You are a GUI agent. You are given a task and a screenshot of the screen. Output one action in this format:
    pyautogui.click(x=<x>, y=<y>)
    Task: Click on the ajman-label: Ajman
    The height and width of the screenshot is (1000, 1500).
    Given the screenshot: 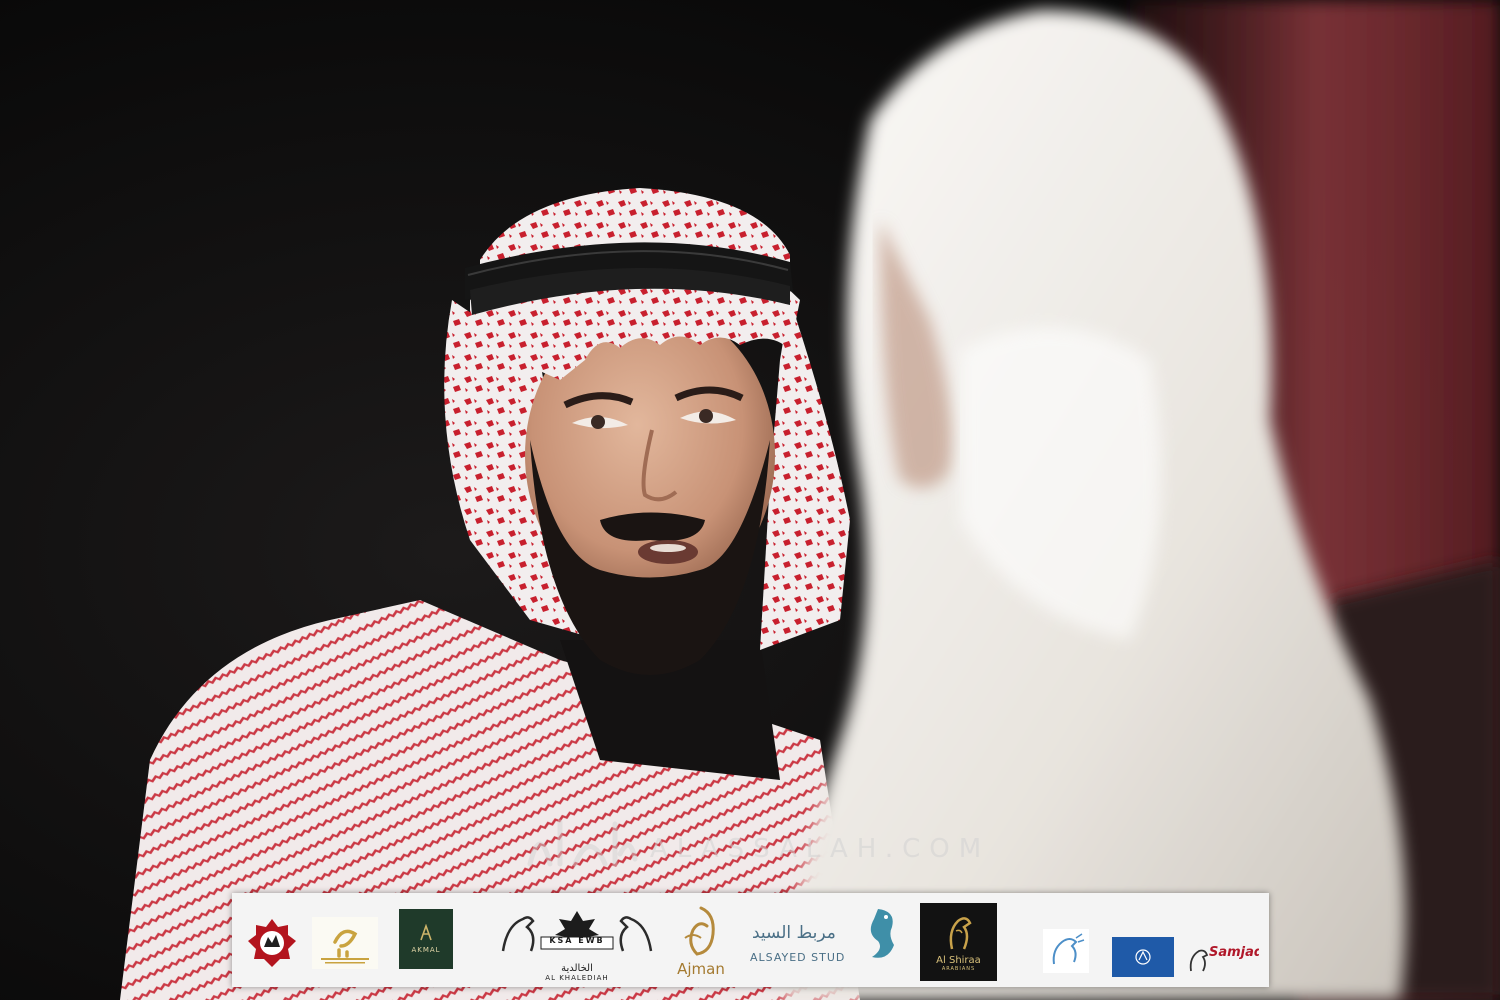 What is the action you would take?
    pyautogui.click(x=701, y=969)
    